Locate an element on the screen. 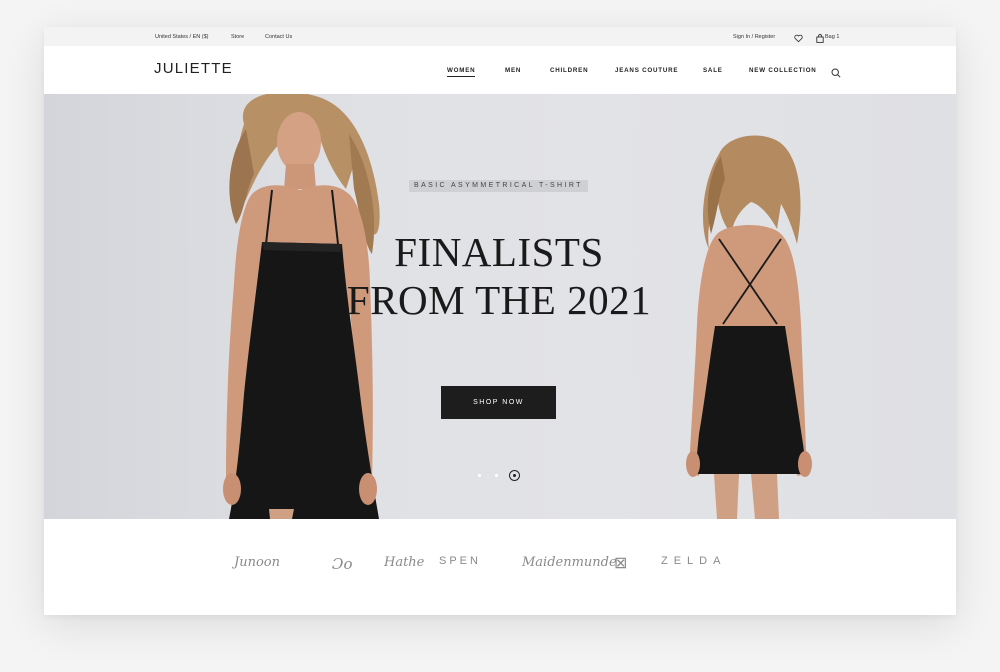  nav-men: MEN is located at coordinates (513, 70).